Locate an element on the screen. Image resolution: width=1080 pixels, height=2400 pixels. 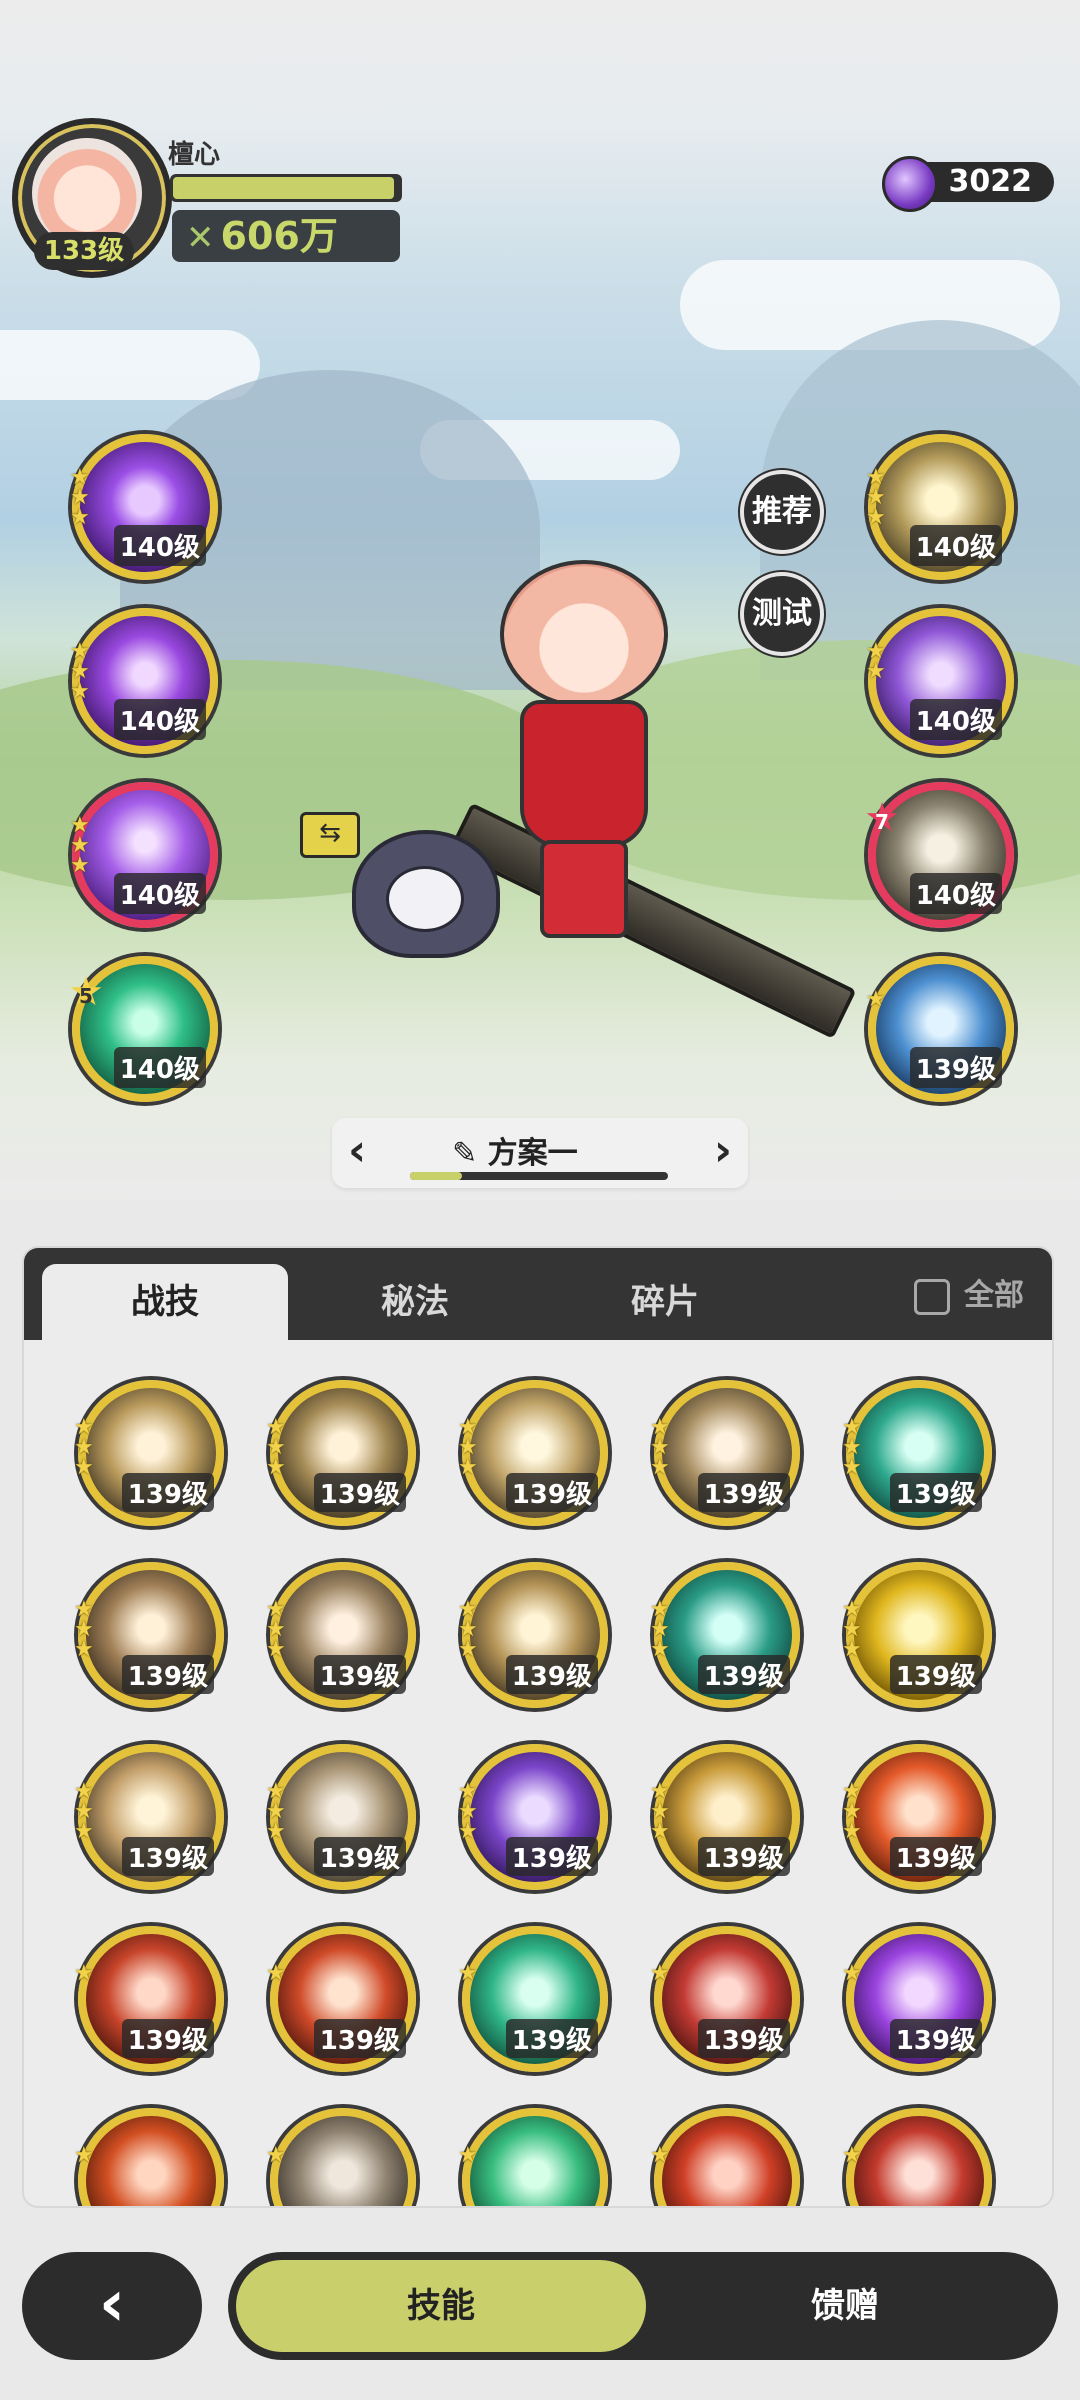
purple-gem-icon is located at coordinates (910, 184).